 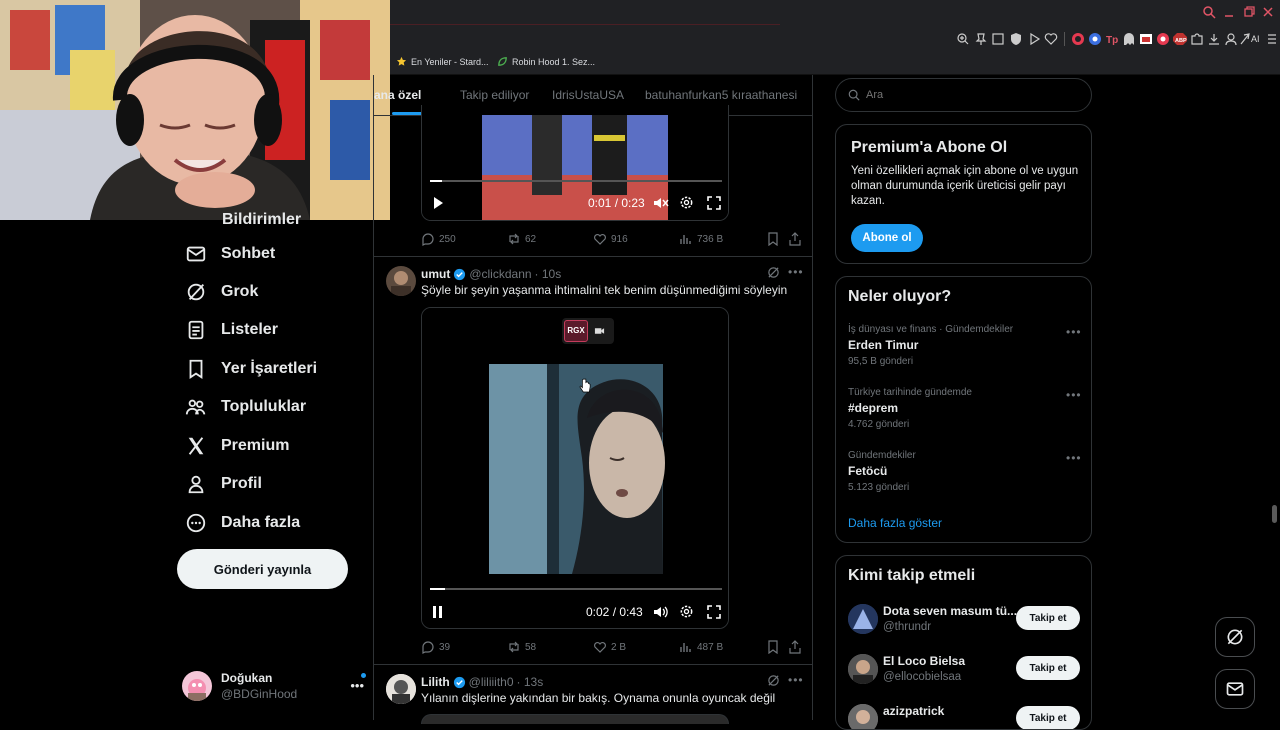 I want to click on repost-button: 58, so click(x=521, y=647).